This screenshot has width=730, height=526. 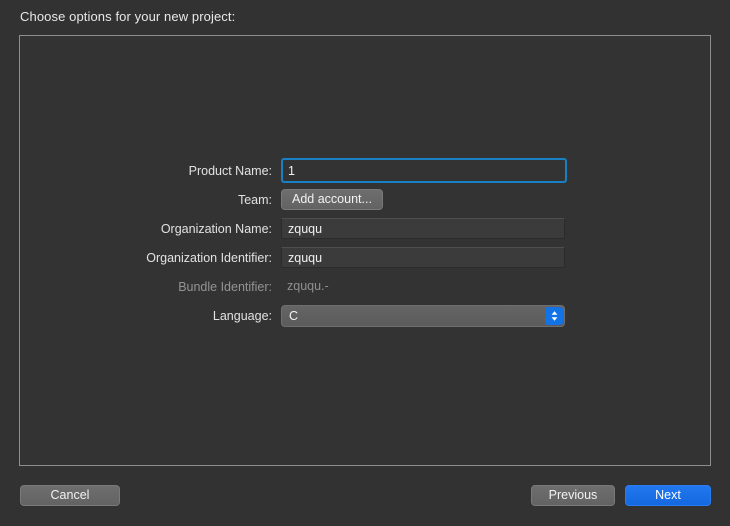 I want to click on language-label: Language:, so click(x=242, y=315).